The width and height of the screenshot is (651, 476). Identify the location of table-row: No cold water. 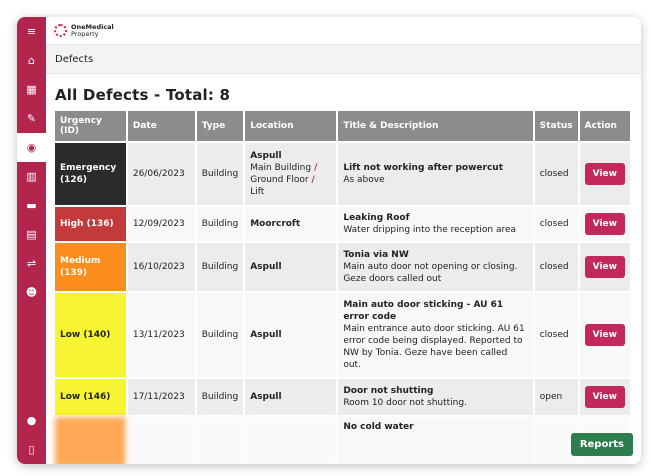
(342, 440).